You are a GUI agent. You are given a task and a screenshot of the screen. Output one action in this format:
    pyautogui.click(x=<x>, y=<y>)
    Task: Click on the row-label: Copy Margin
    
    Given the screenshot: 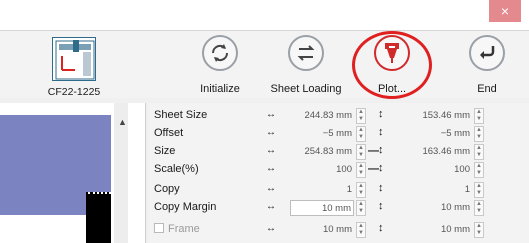 What is the action you would take?
    pyautogui.click(x=185, y=207)
    